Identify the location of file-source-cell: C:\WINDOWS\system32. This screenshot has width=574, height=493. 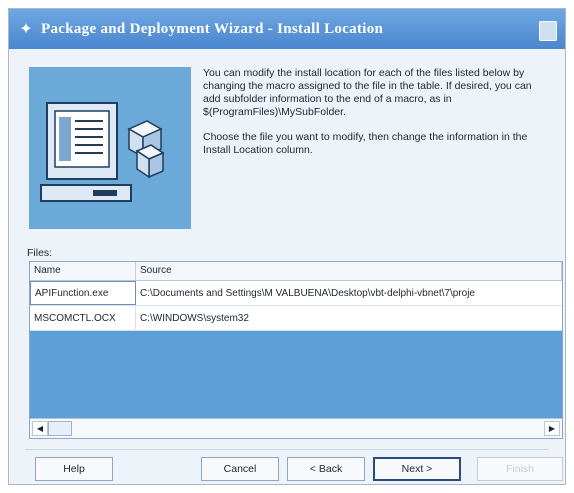
(349, 318).